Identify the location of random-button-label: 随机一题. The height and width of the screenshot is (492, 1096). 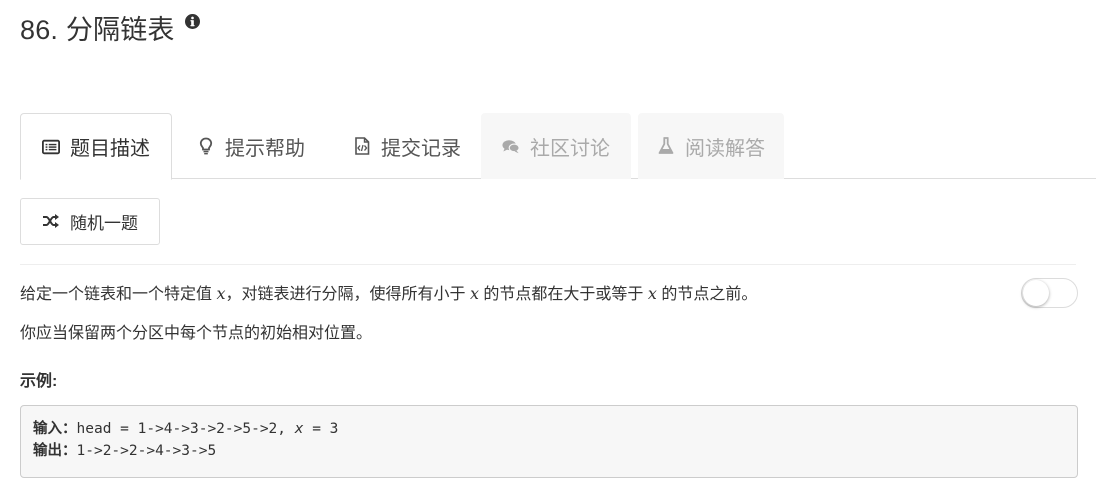
(104, 223).